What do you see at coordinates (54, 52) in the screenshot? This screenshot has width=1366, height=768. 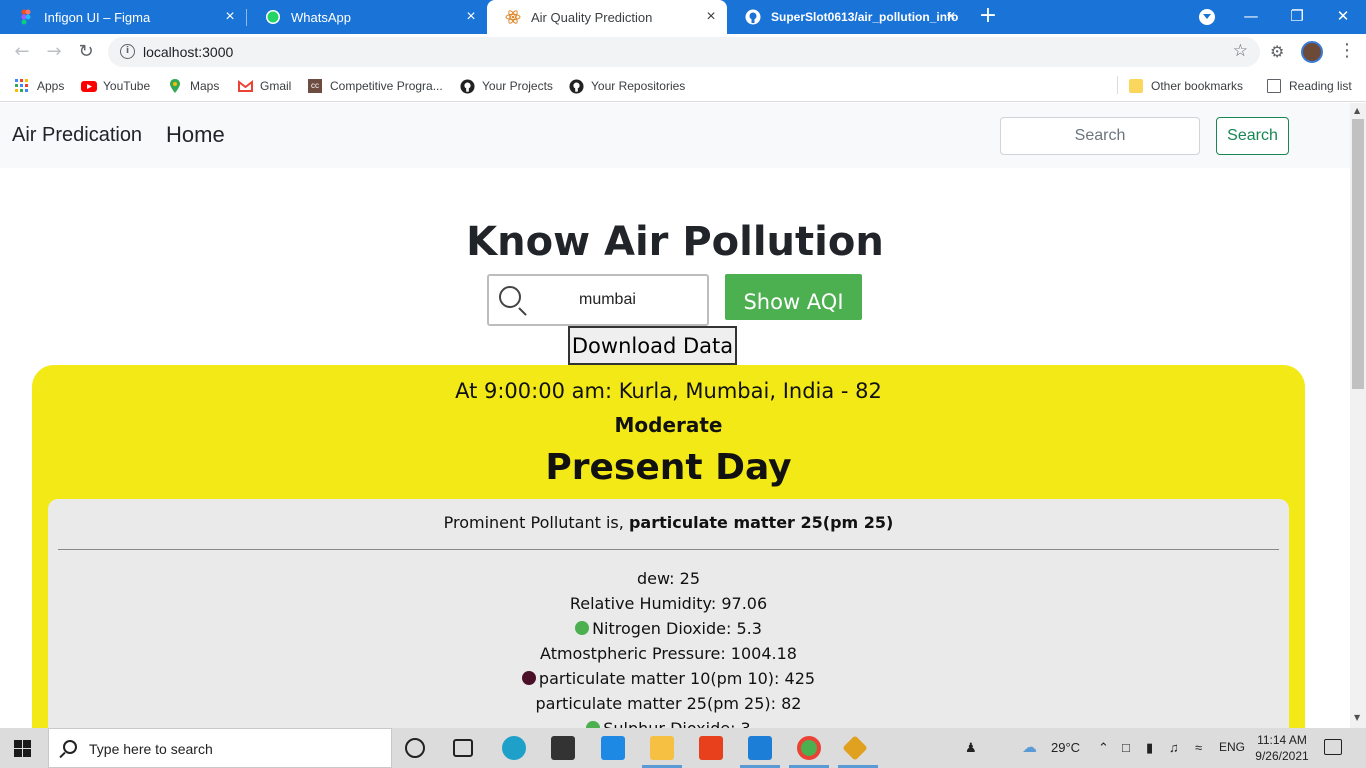 I see `forward-icon: →` at bounding box center [54, 52].